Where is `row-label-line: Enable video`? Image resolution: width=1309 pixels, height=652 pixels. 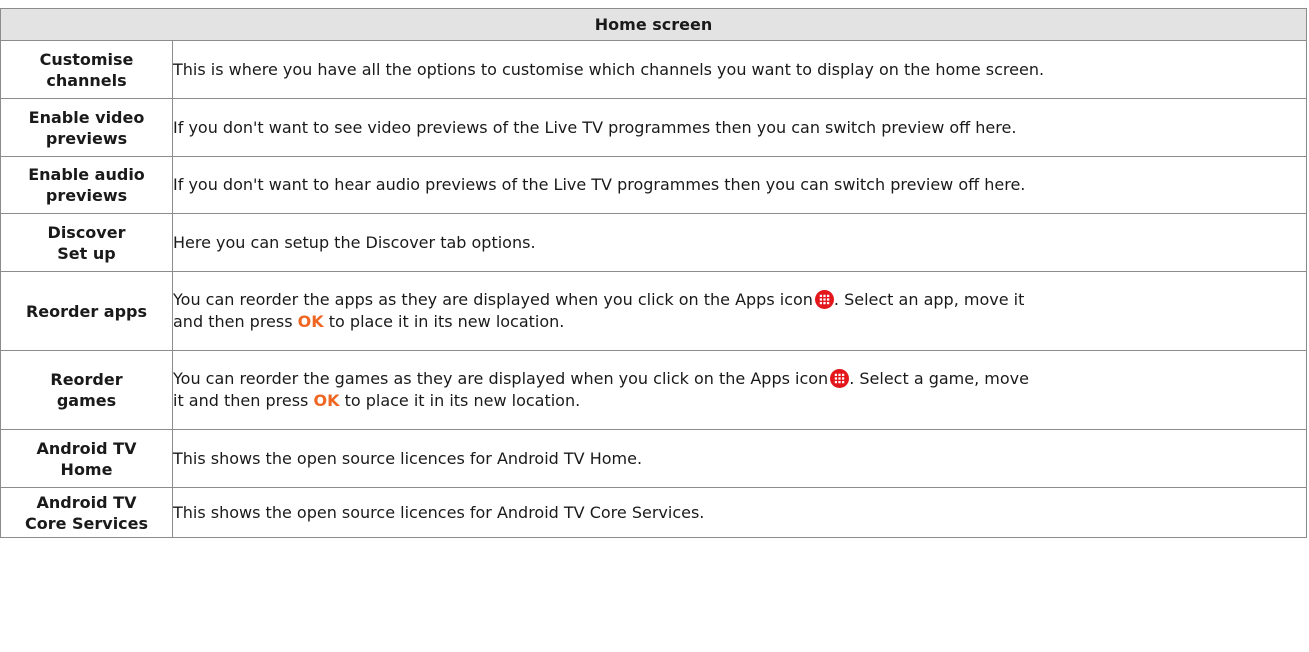
row-label-line: Enable video is located at coordinates (86, 117).